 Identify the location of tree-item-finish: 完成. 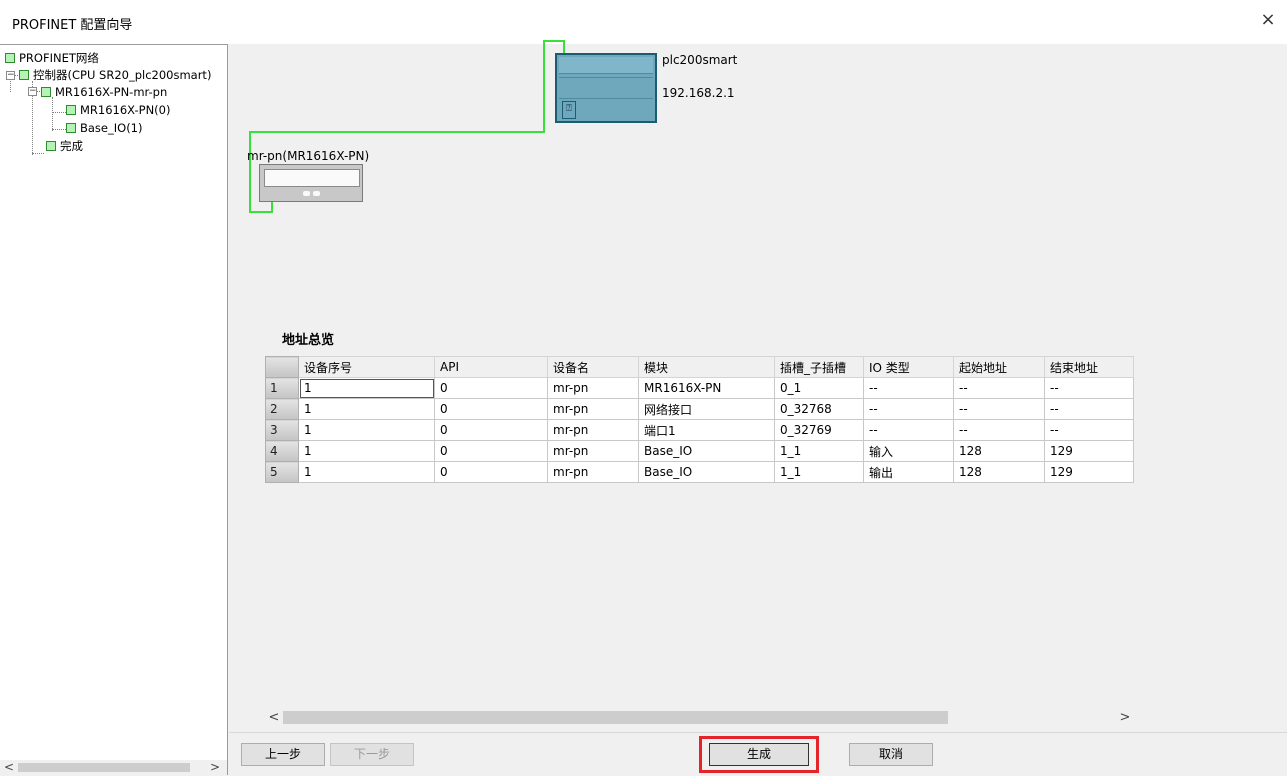
(64, 146).